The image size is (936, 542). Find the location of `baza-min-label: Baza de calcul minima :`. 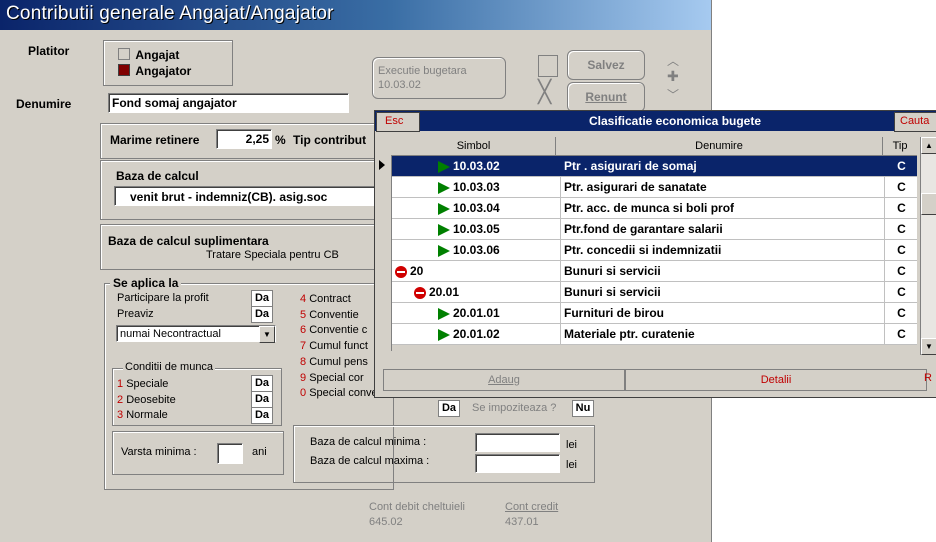

baza-min-label: Baza de calcul minima : is located at coordinates (368, 442).